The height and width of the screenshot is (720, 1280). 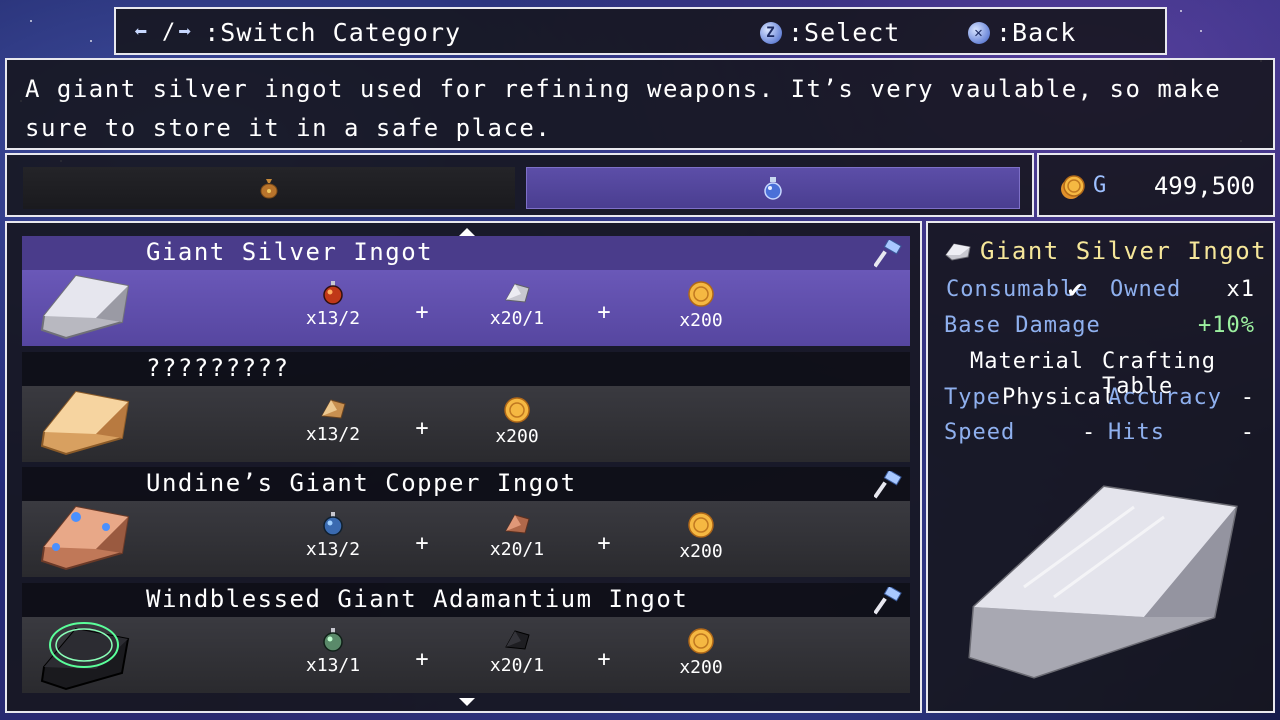 I want to click on left-arrow-icon: ⬅, so click(x=141, y=32).